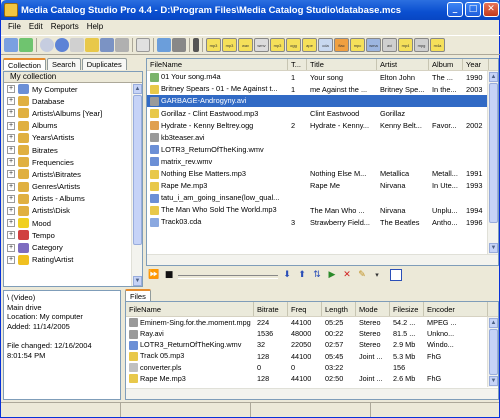 The width and height of the screenshot is (500, 418). Describe the element at coordinates (73, 150) in the screenshot. I see `tree-item: + Bitrates` at that location.